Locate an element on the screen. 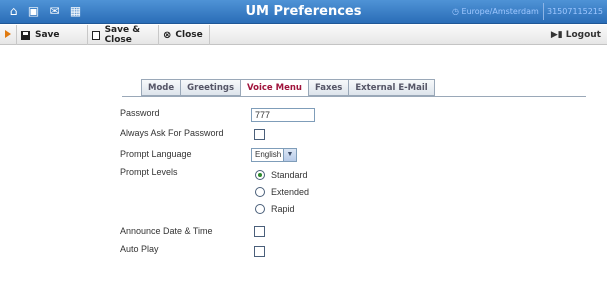 The height and width of the screenshot is (299, 607). password-label: Password is located at coordinates (140, 113).